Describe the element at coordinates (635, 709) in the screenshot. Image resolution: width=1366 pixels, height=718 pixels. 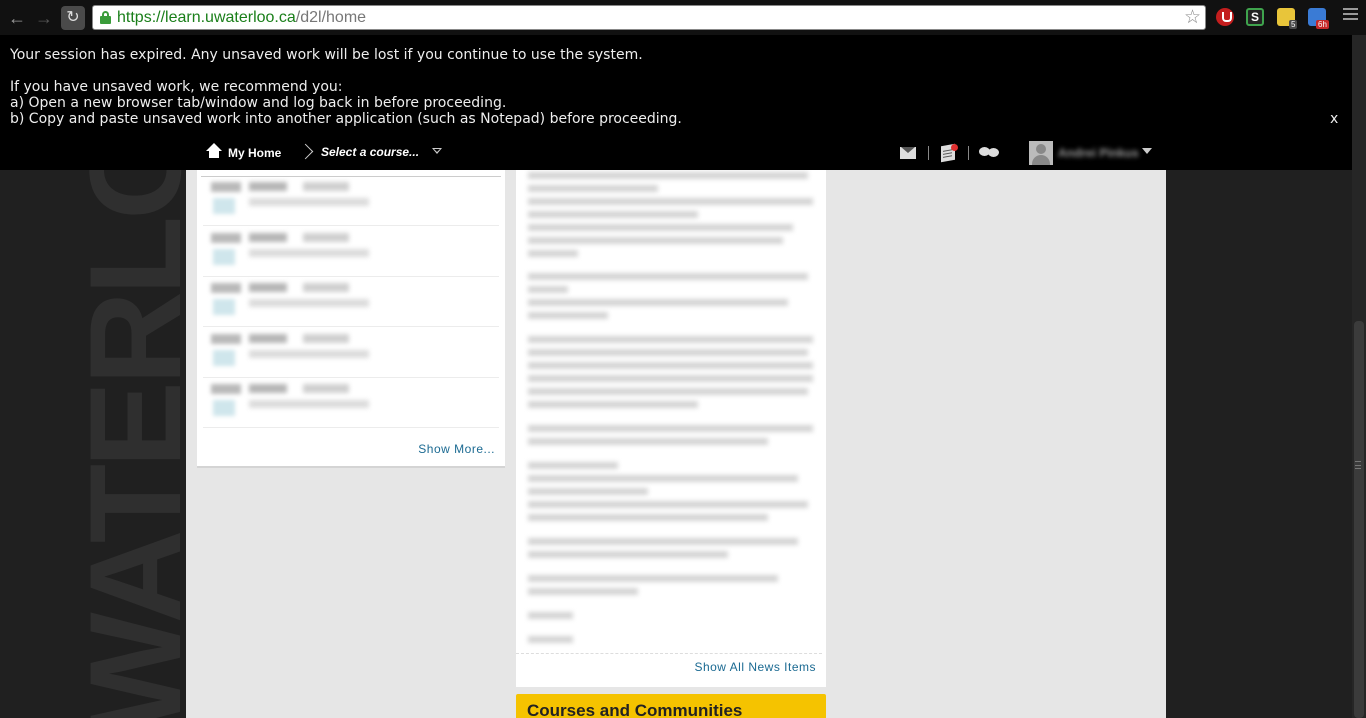
I see `courses-widget-title: Courses and Communities` at that location.